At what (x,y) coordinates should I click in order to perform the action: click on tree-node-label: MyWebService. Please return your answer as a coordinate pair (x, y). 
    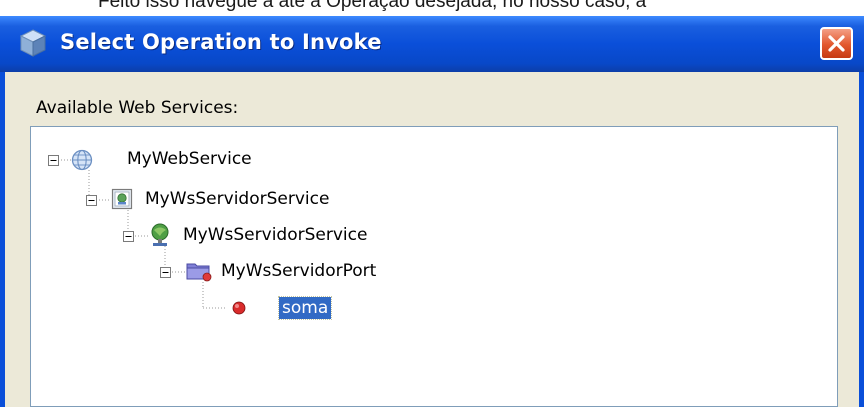
    Looking at the image, I should click on (189, 159).